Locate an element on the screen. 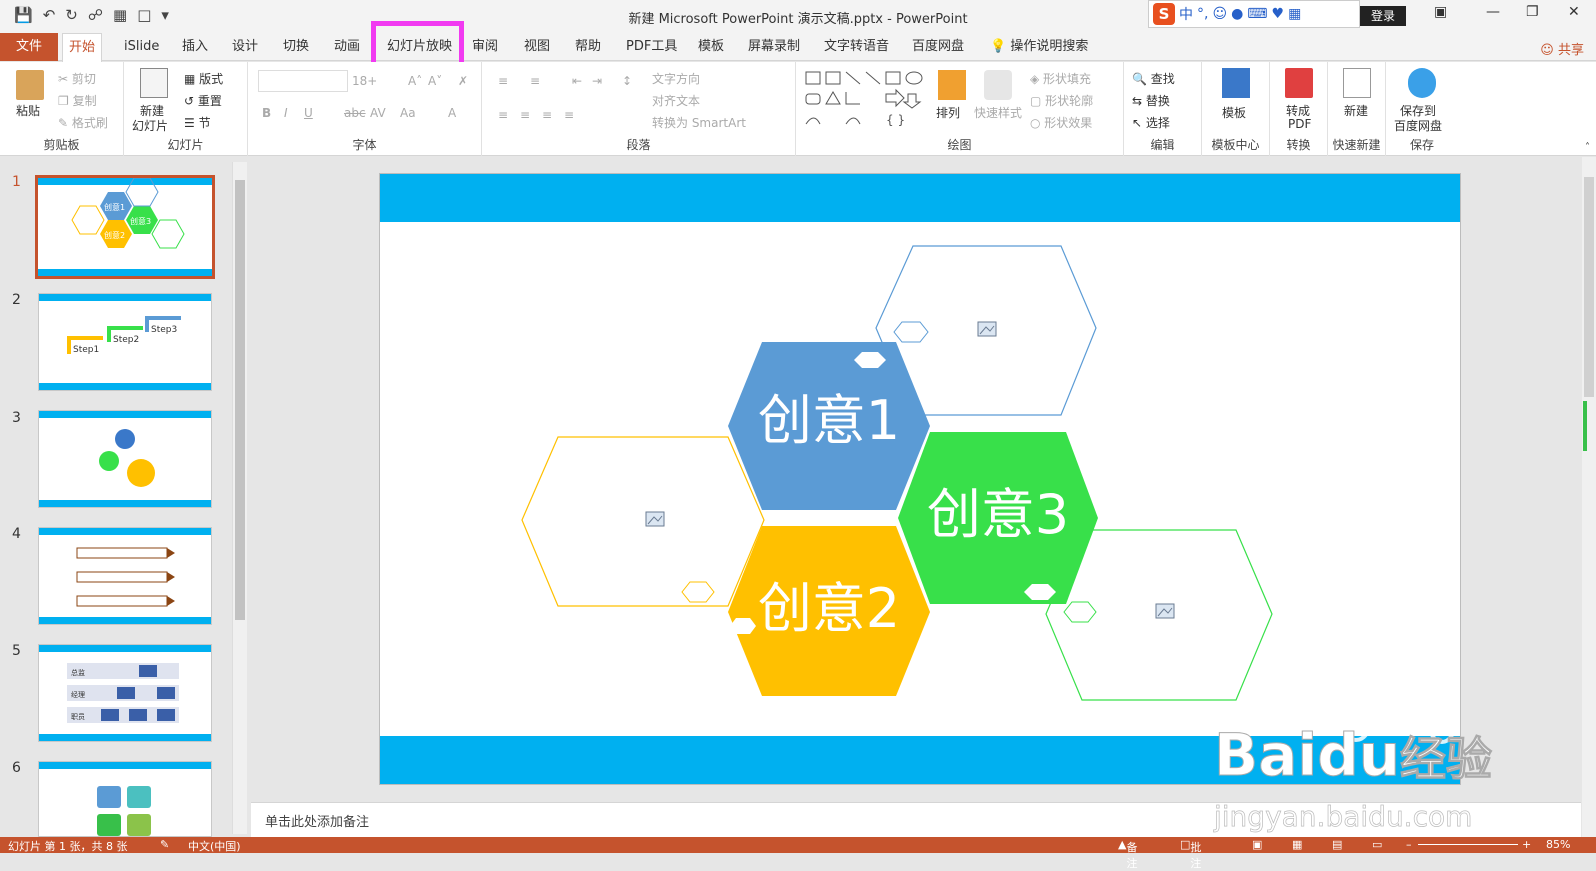 This screenshot has width=1596, height=871. font-color-icon: A is located at coordinates (452, 113).